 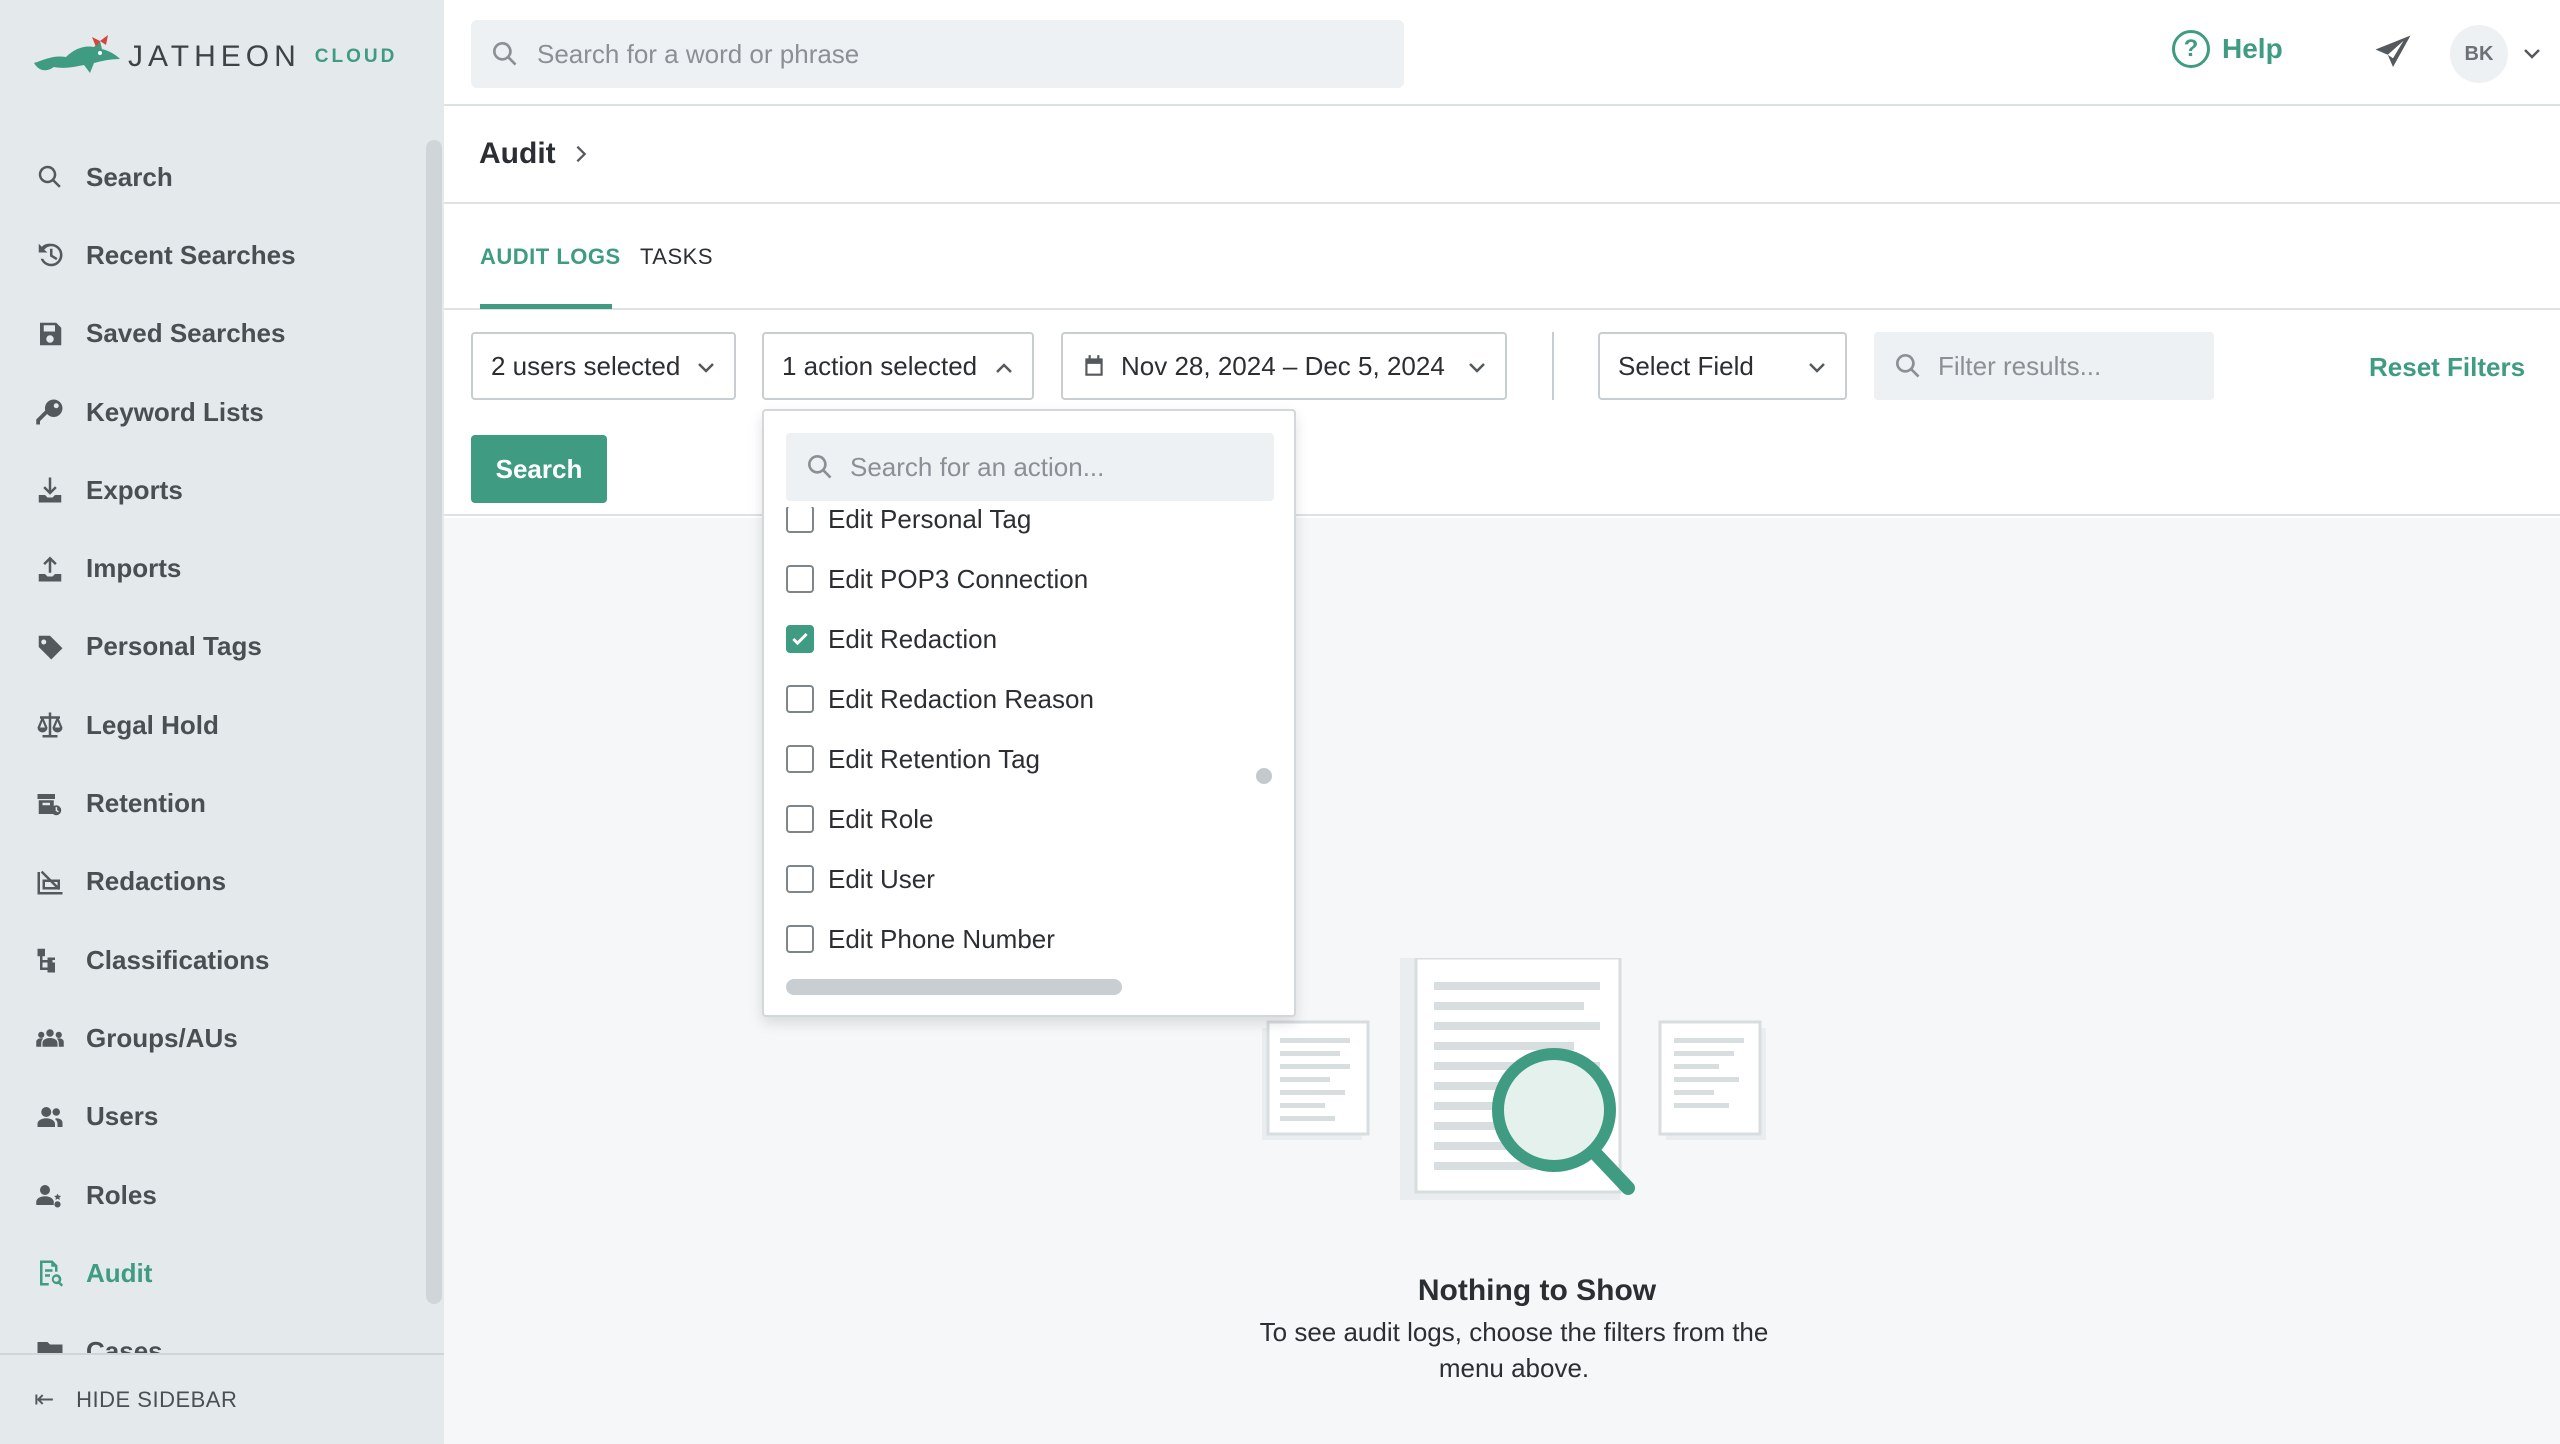 I want to click on action-option: Edit Phone Number, so click(x=920, y=939).